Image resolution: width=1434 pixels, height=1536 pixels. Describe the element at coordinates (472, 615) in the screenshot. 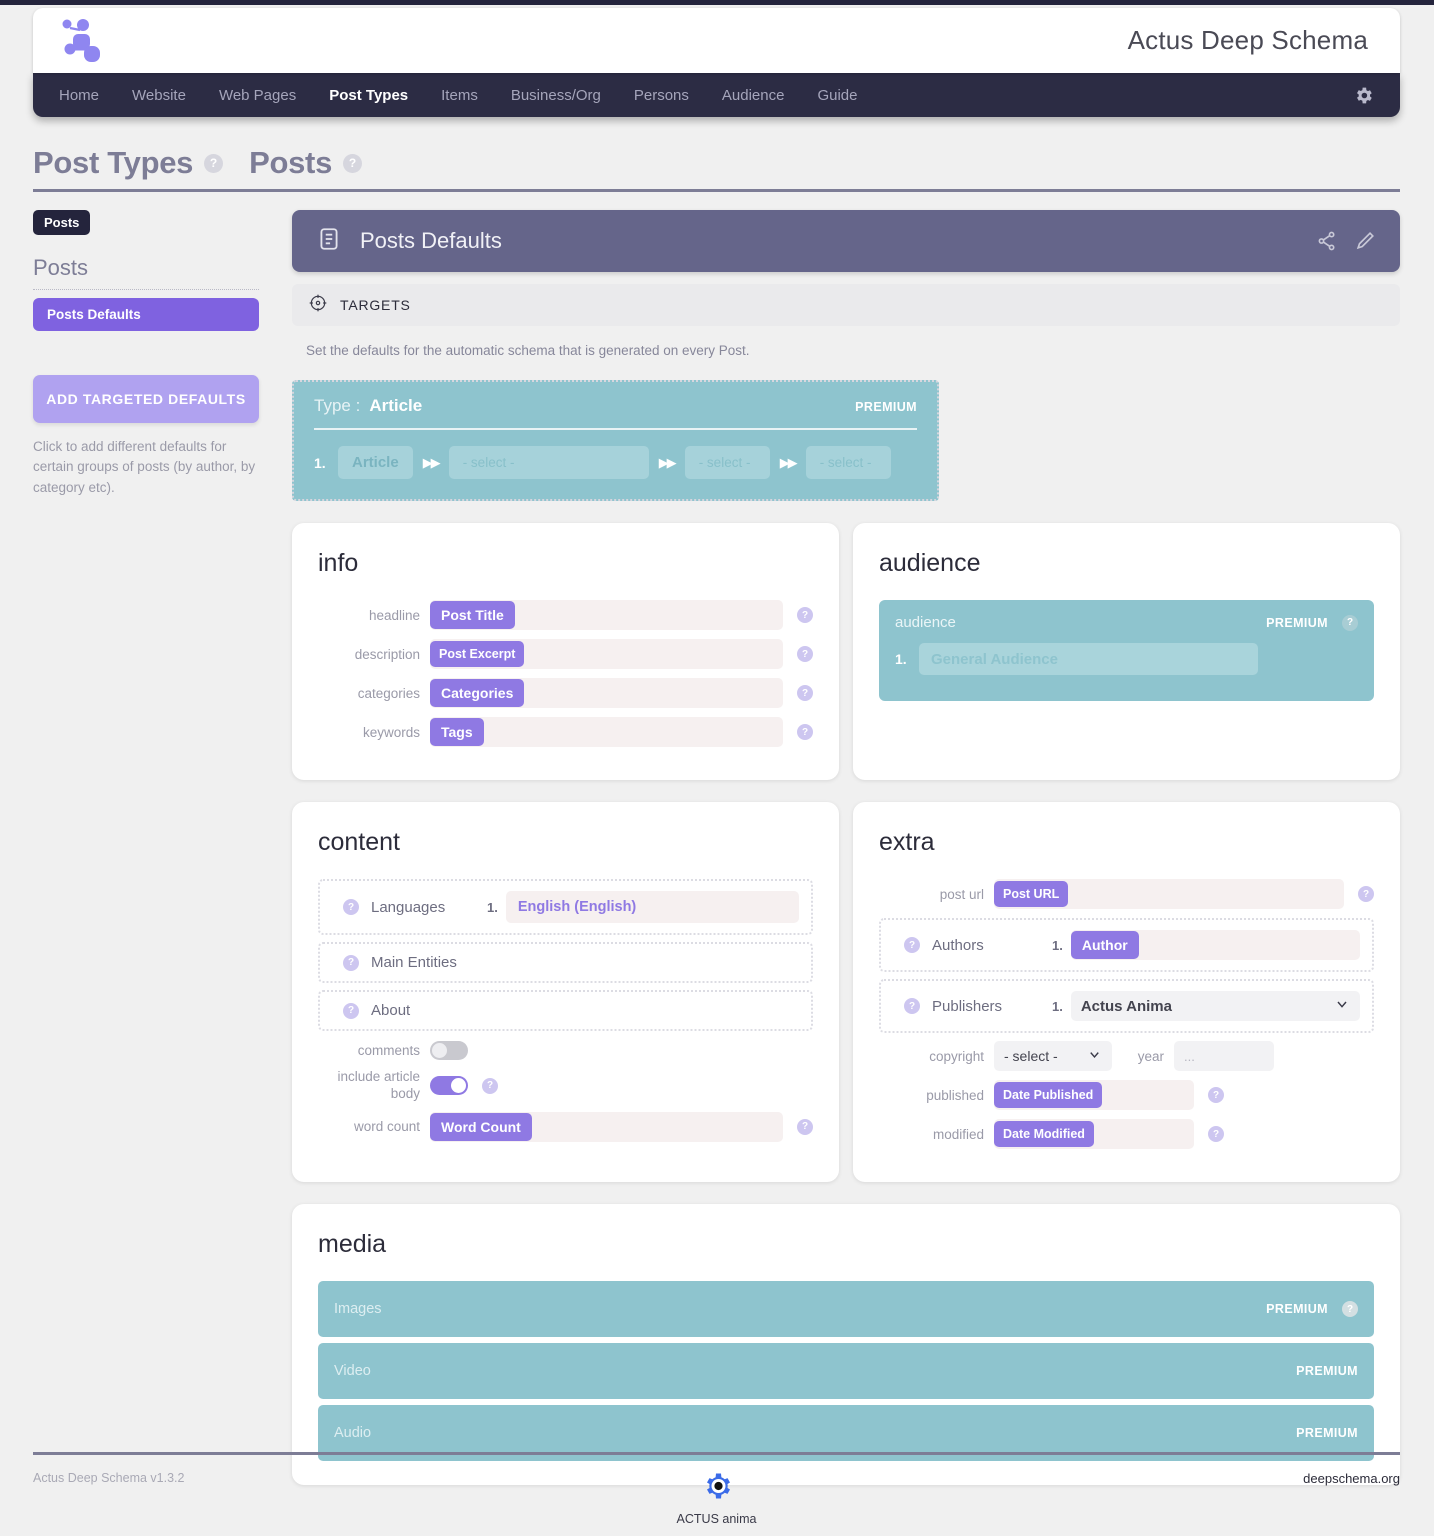

I see `token-post-title: Post Title` at that location.